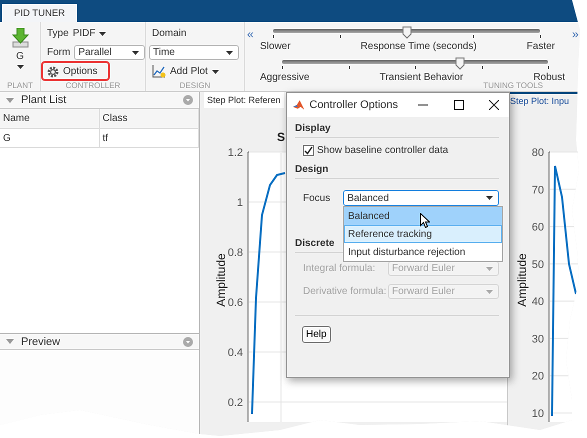  What do you see at coordinates (58, 52) in the screenshot?
I see `form-label: Form` at bounding box center [58, 52].